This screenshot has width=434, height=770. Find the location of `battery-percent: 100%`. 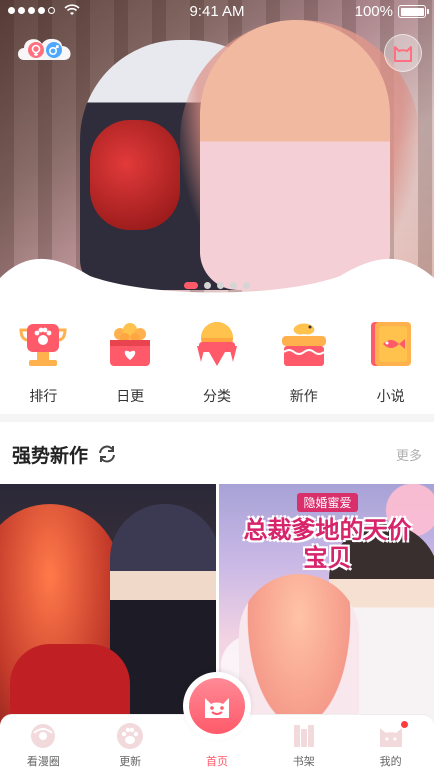

battery-percent: 100% is located at coordinates (373, 11).